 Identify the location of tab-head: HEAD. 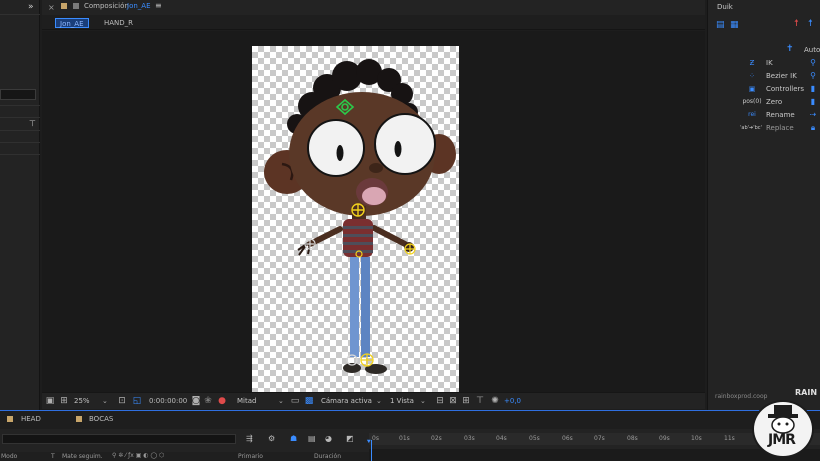
(31, 419).